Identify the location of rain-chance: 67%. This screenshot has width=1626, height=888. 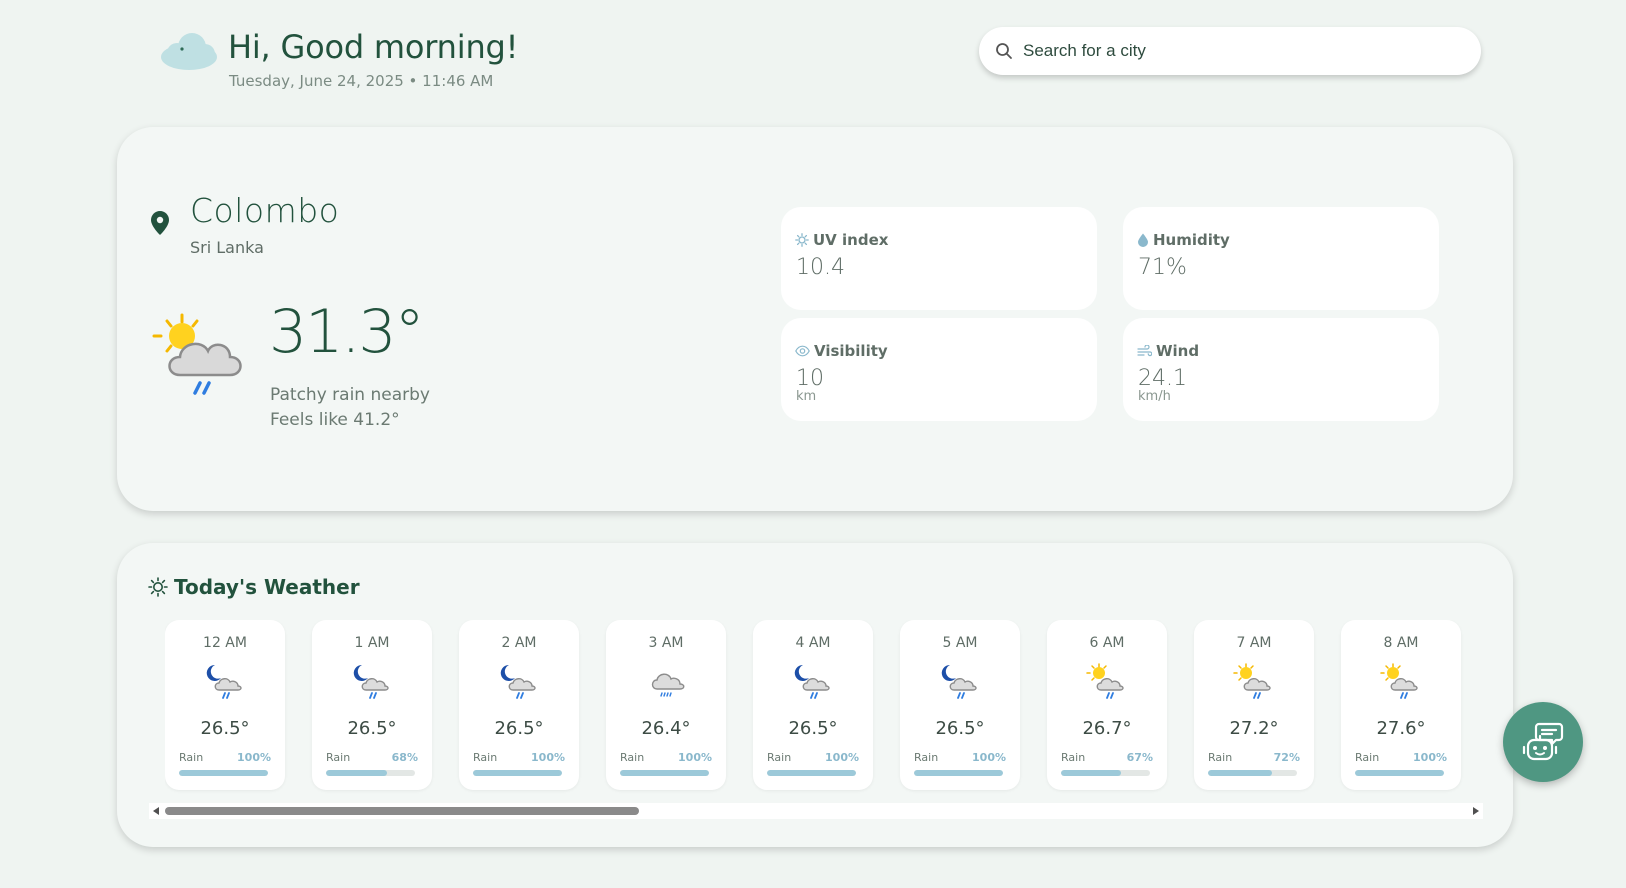
(1139, 757).